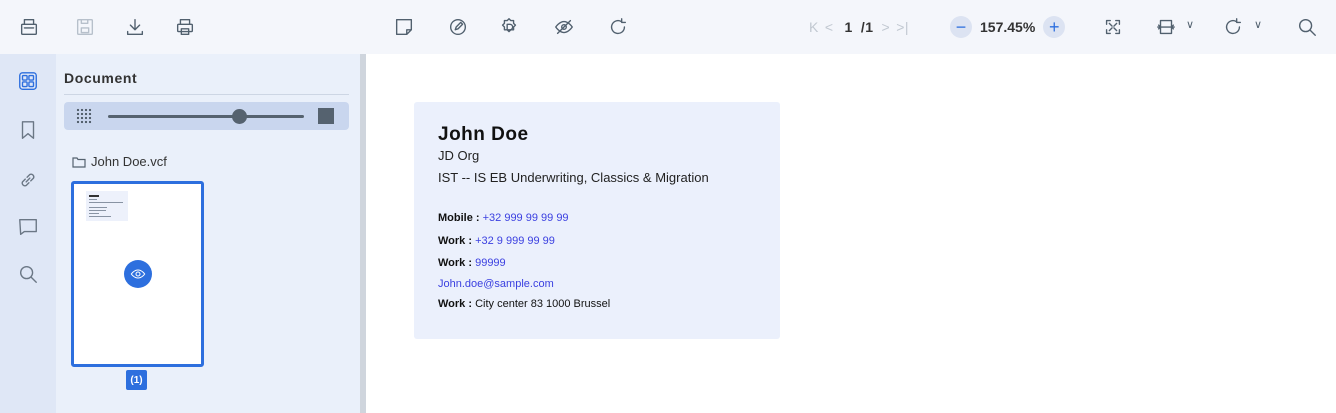 Image resolution: width=1336 pixels, height=413 pixels. Describe the element at coordinates (107, 206) in the screenshot. I see `thumbnail-preview` at that location.